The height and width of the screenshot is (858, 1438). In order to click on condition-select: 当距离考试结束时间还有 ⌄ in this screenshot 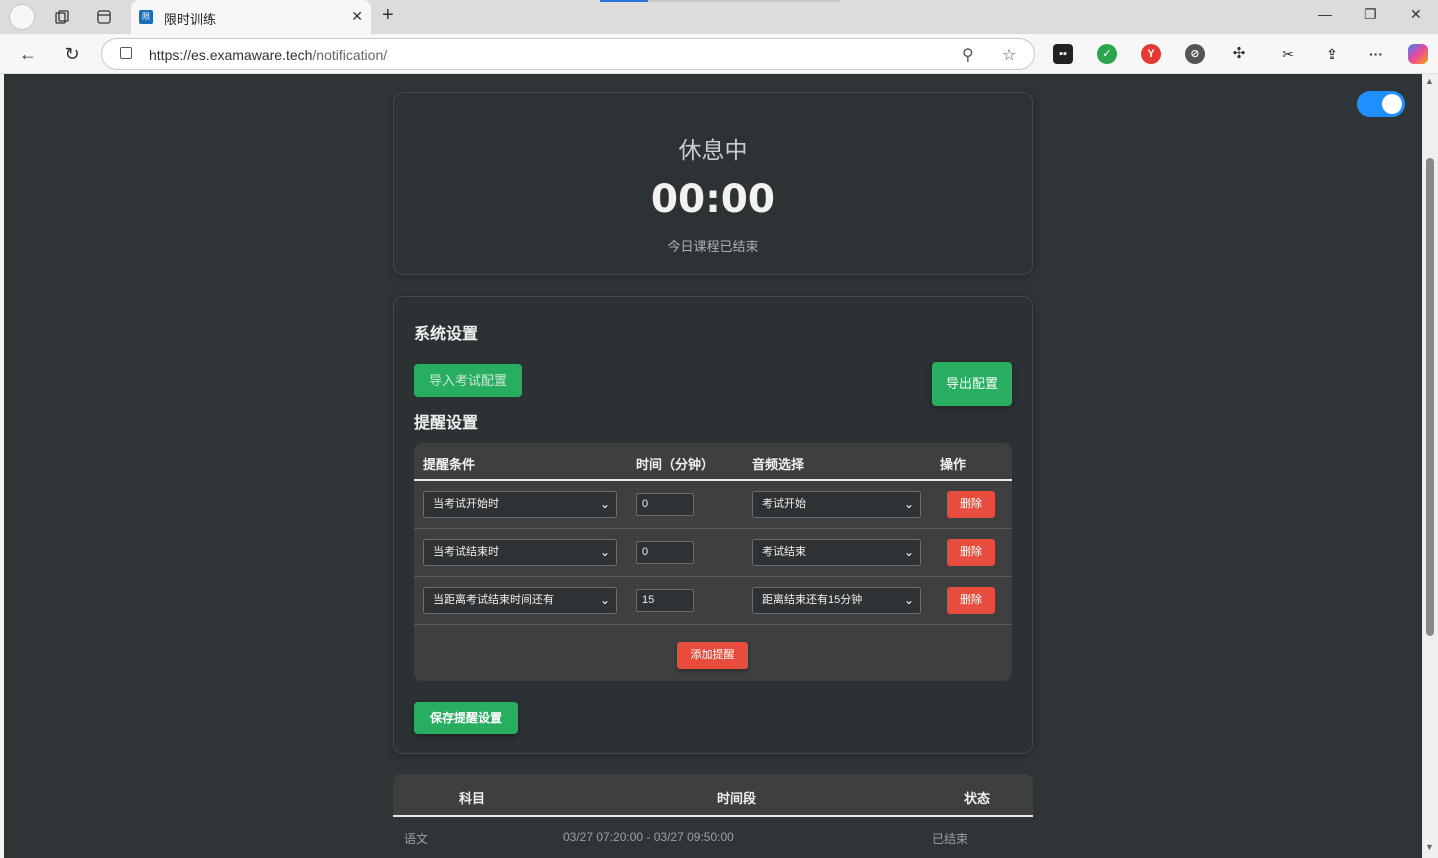, I will do `click(520, 600)`.